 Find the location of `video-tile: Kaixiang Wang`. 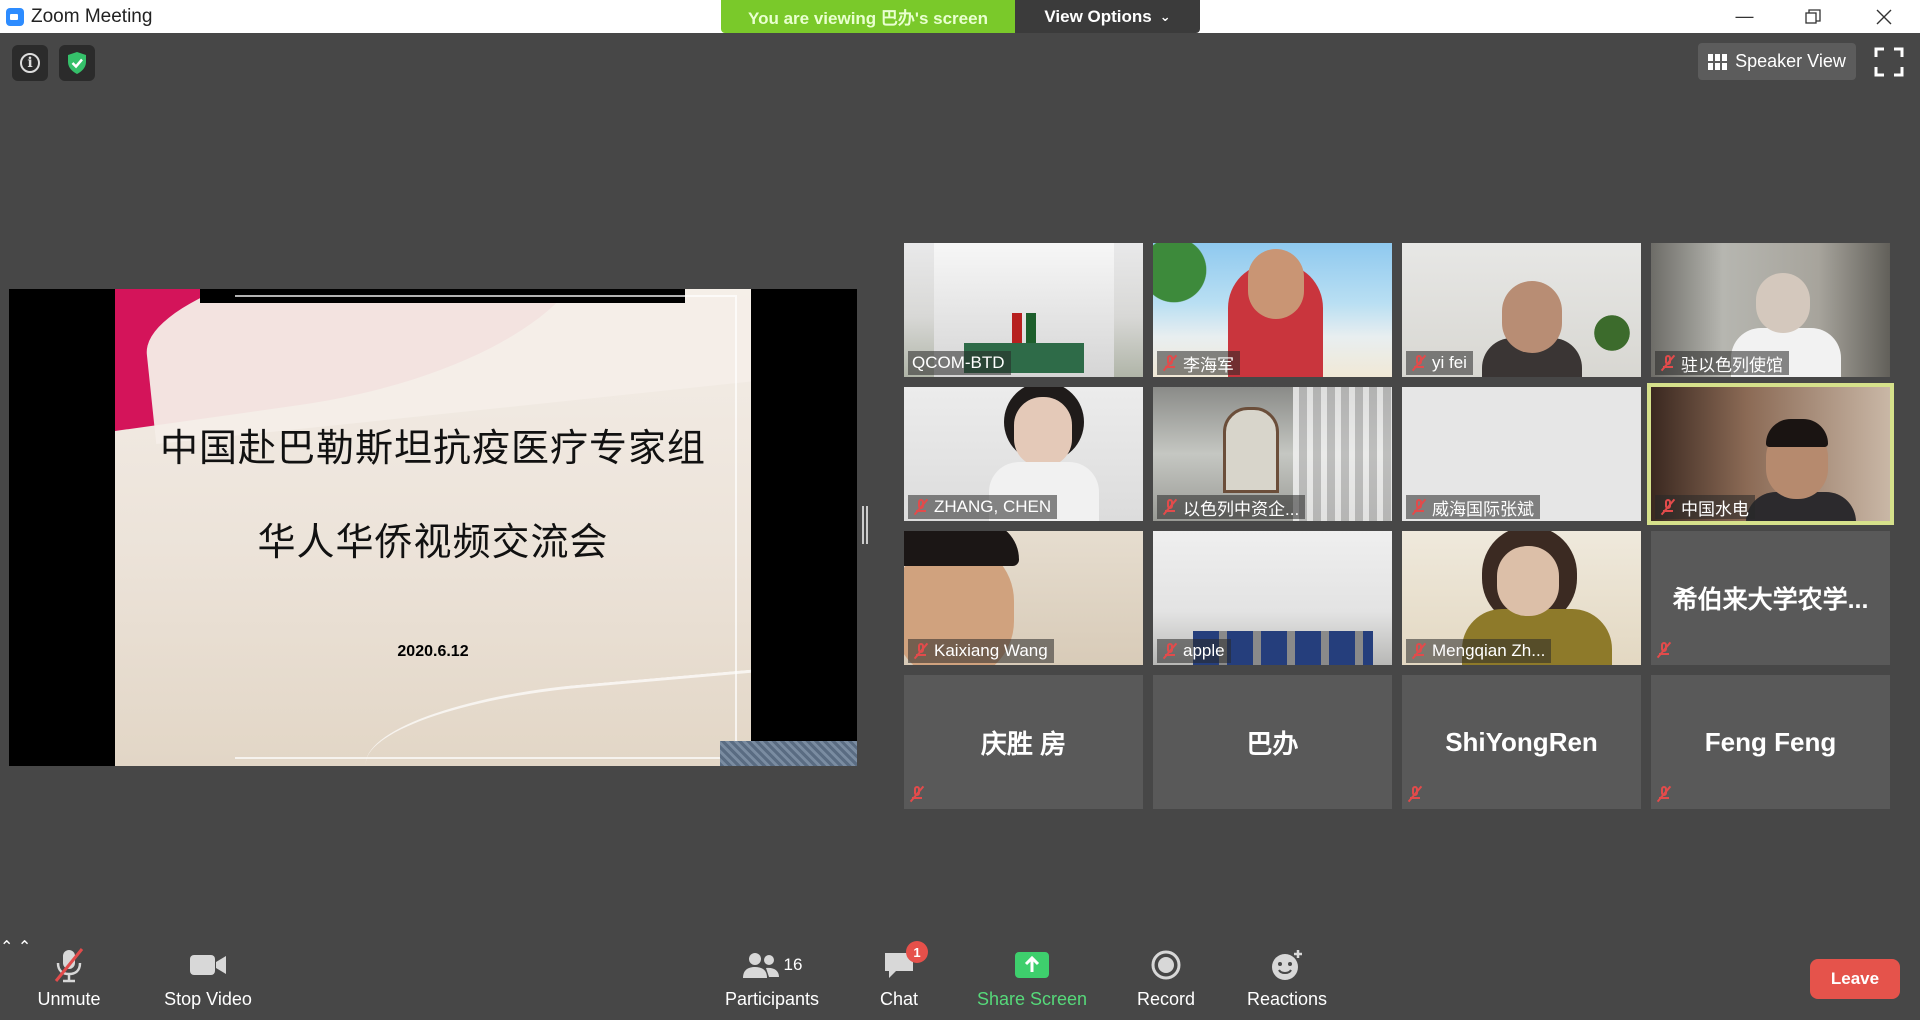

video-tile: Kaixiang Wang is located at coordinates (1023, 598).